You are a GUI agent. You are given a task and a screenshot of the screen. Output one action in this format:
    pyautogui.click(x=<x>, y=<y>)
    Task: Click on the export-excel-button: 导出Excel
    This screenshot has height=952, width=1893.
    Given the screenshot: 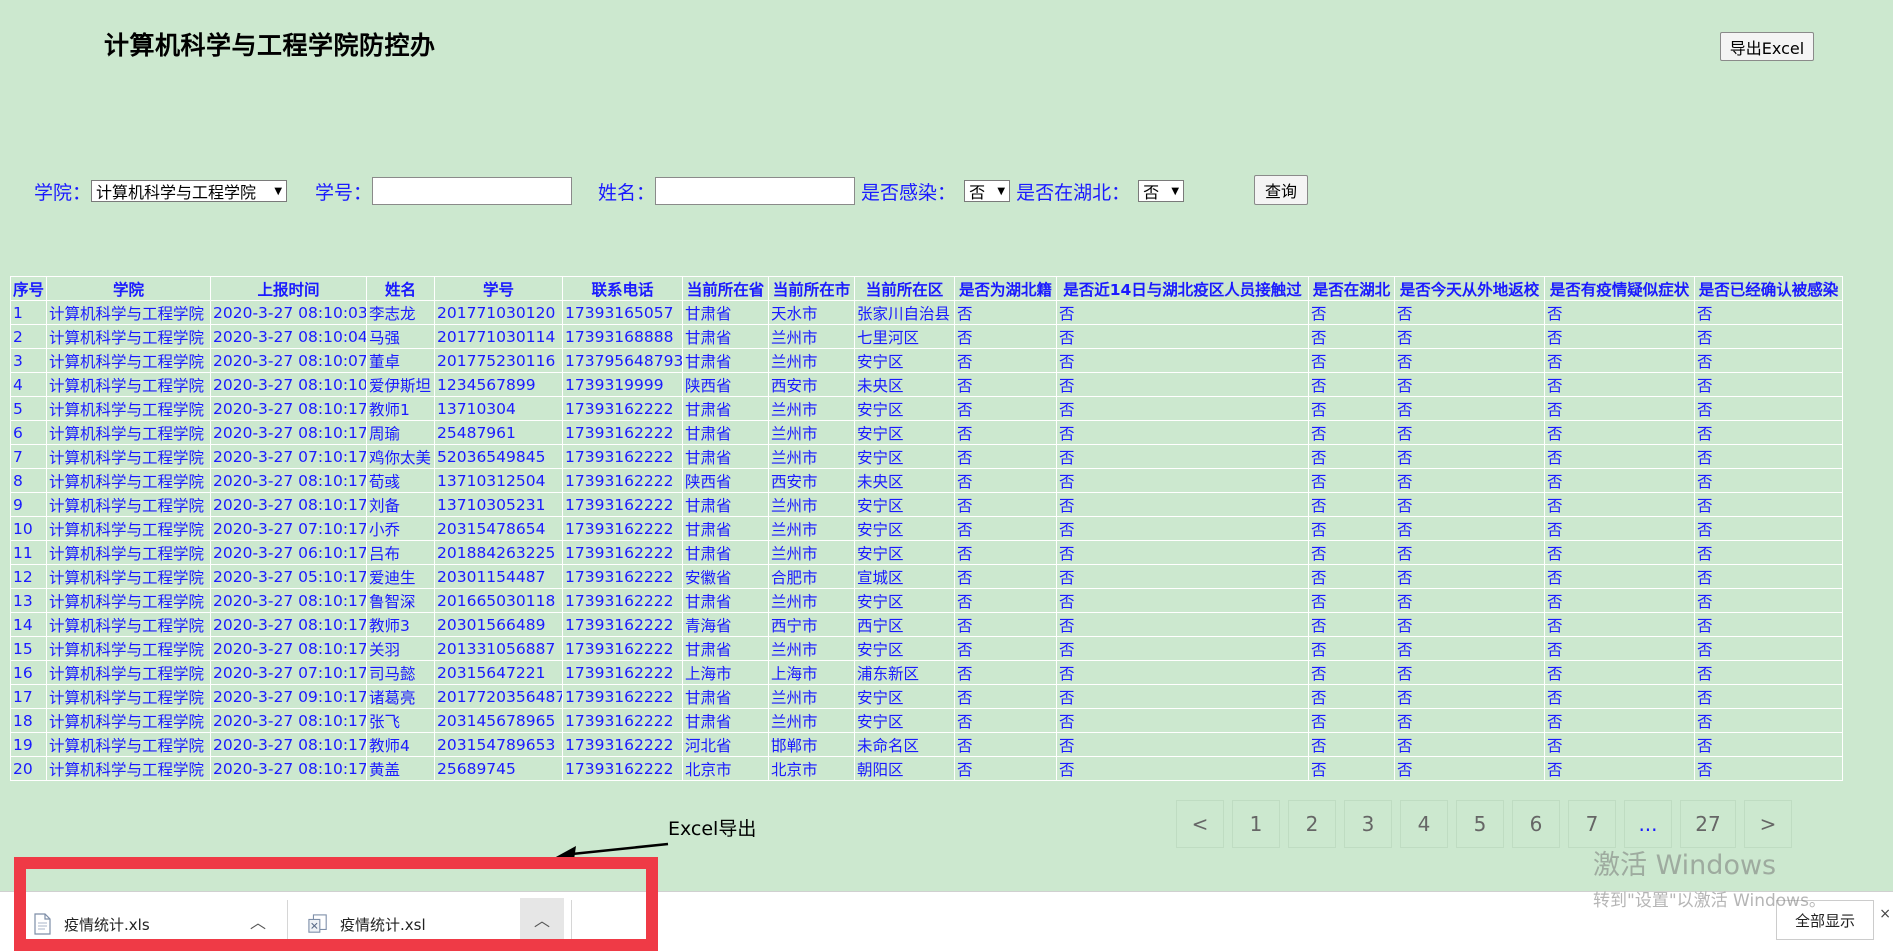 What is the action you would take?
    pyautogui.click(x=1767, y=46)
    